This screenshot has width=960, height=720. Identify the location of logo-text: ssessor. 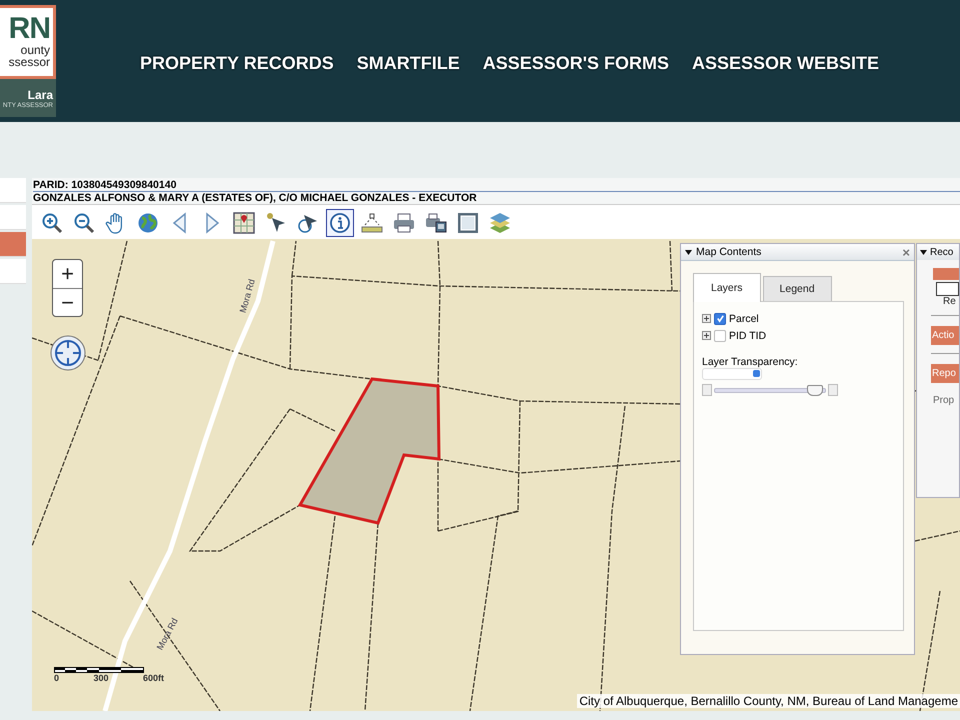
(29, 62).